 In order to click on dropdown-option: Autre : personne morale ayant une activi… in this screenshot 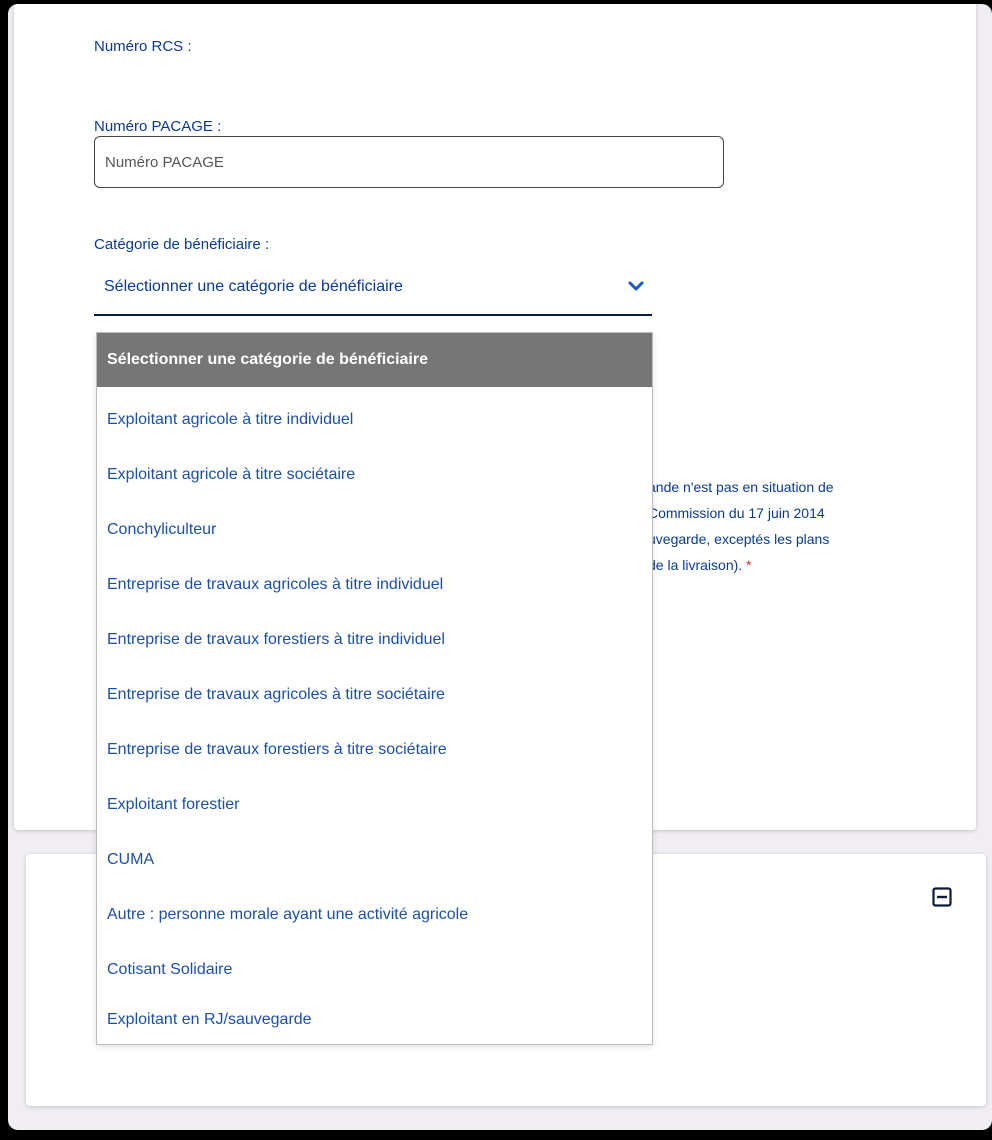, I will do `click(374, 915)`.